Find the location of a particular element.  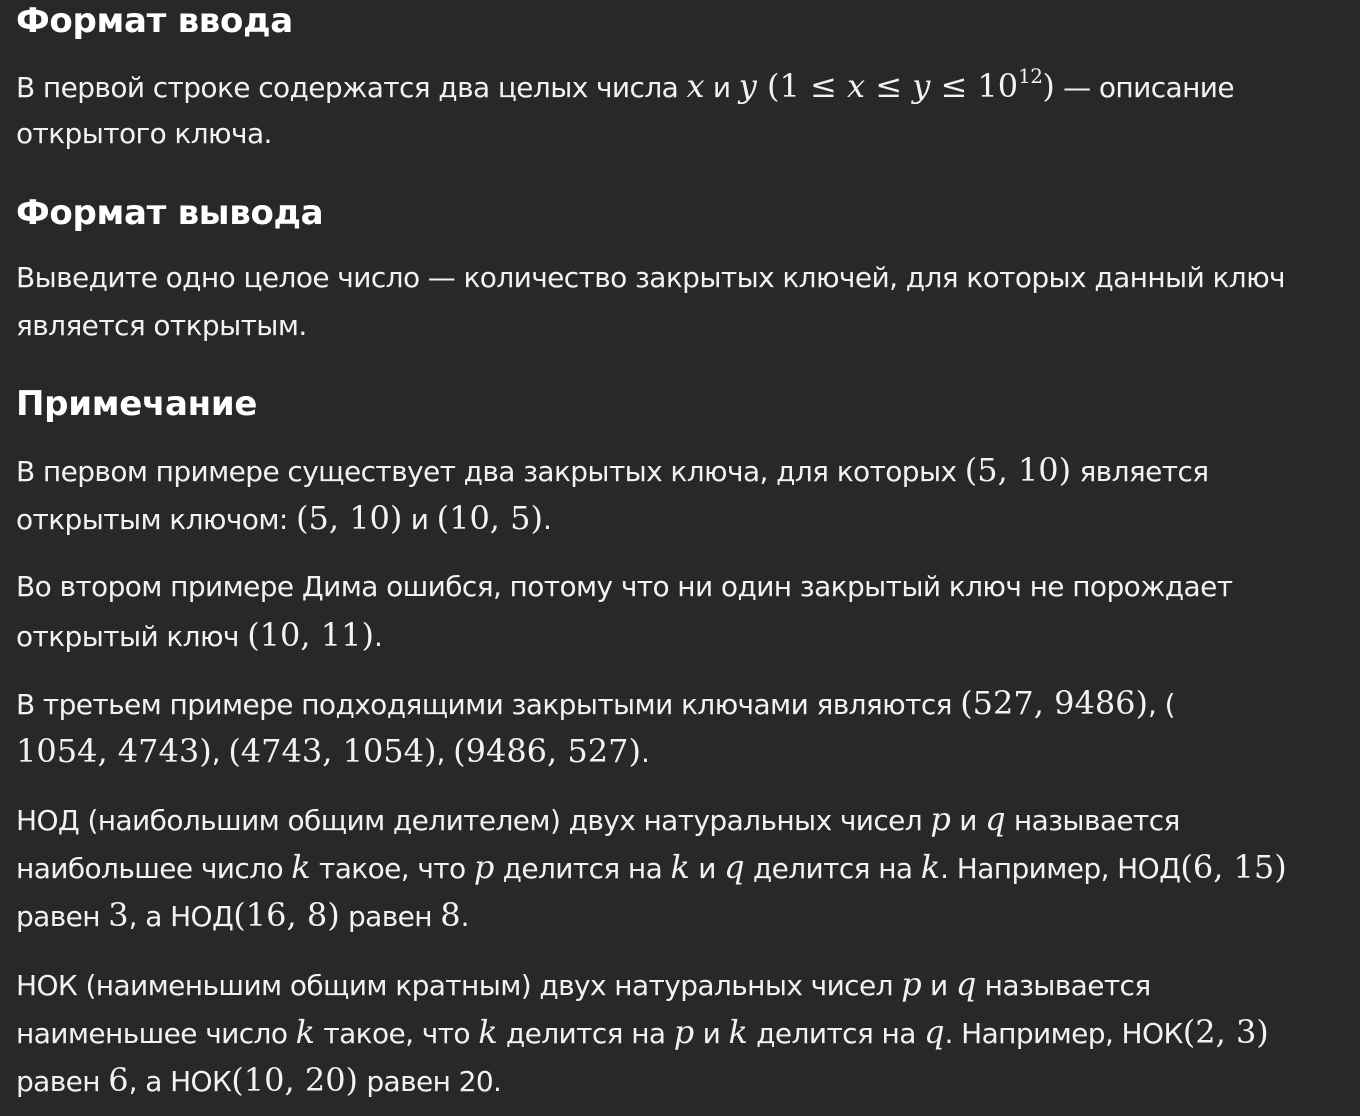

math: (1 ≤ is located at coordinates (801, 86).